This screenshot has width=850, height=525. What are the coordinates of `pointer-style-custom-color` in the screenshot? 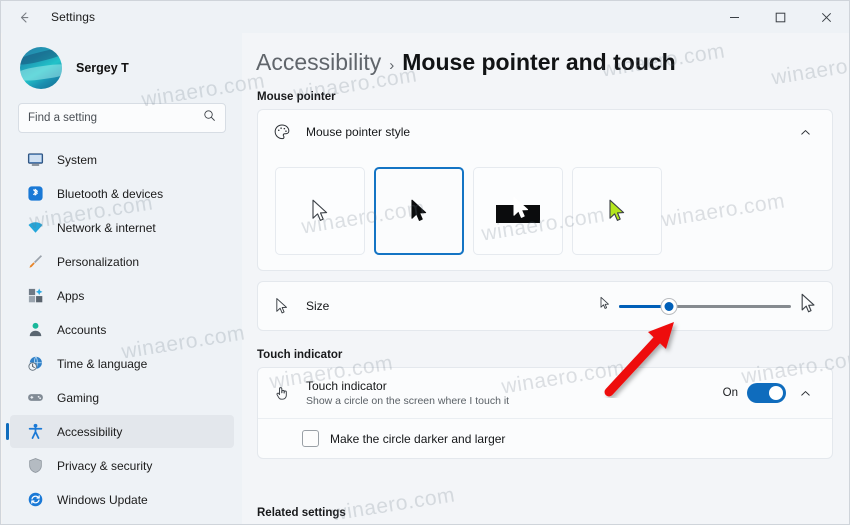 It's located at (617, 211).